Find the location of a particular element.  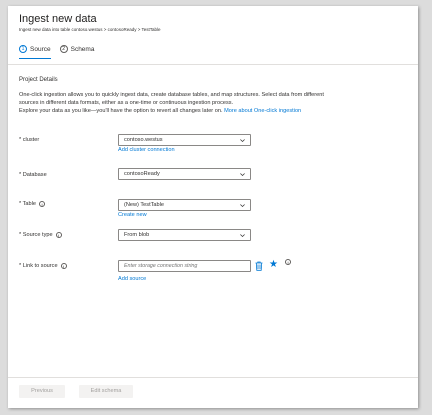

page-title: Ingest new data is located at coordinates (58, 19).